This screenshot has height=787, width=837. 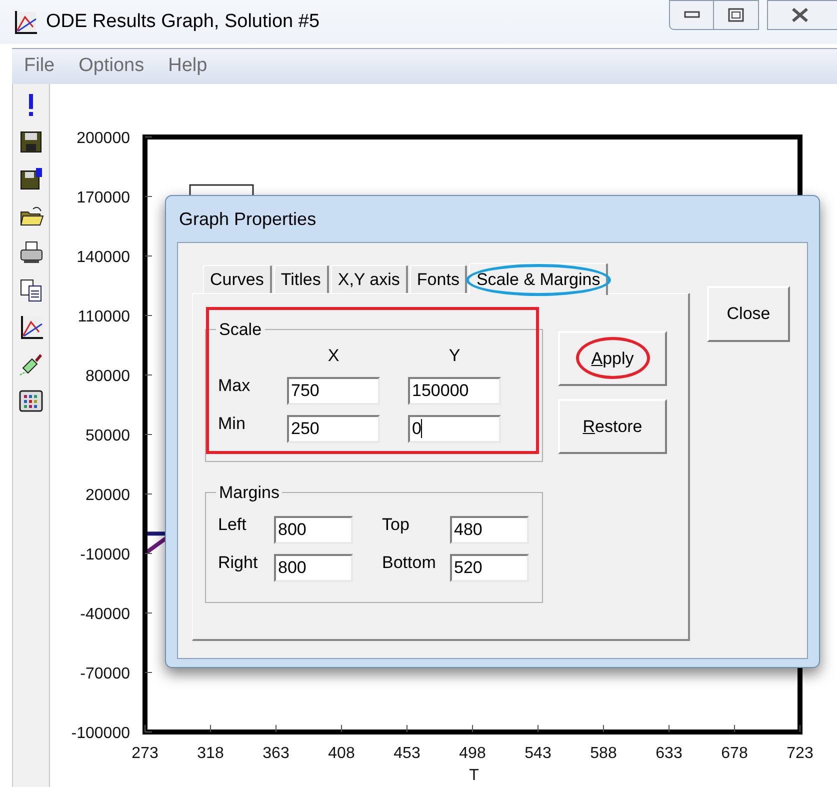 What do you see at coordinates (108, 495) in the screenshot?
I see `y-tick-label: 20000` at bounding box center [108, 495].